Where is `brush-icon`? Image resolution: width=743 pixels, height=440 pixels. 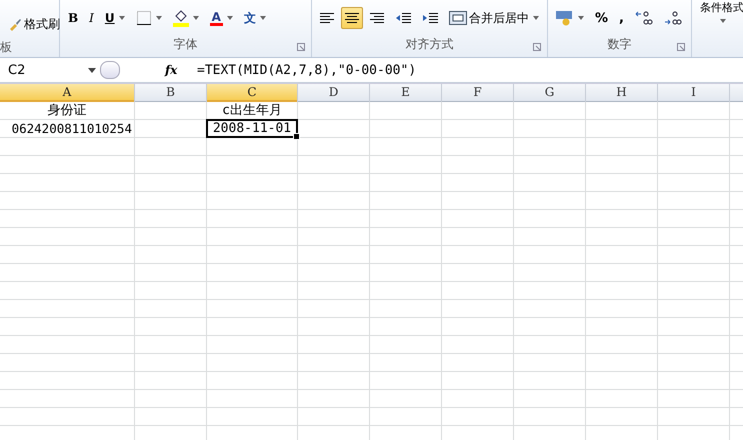 brush-icon is located at coordinates (15, 24).